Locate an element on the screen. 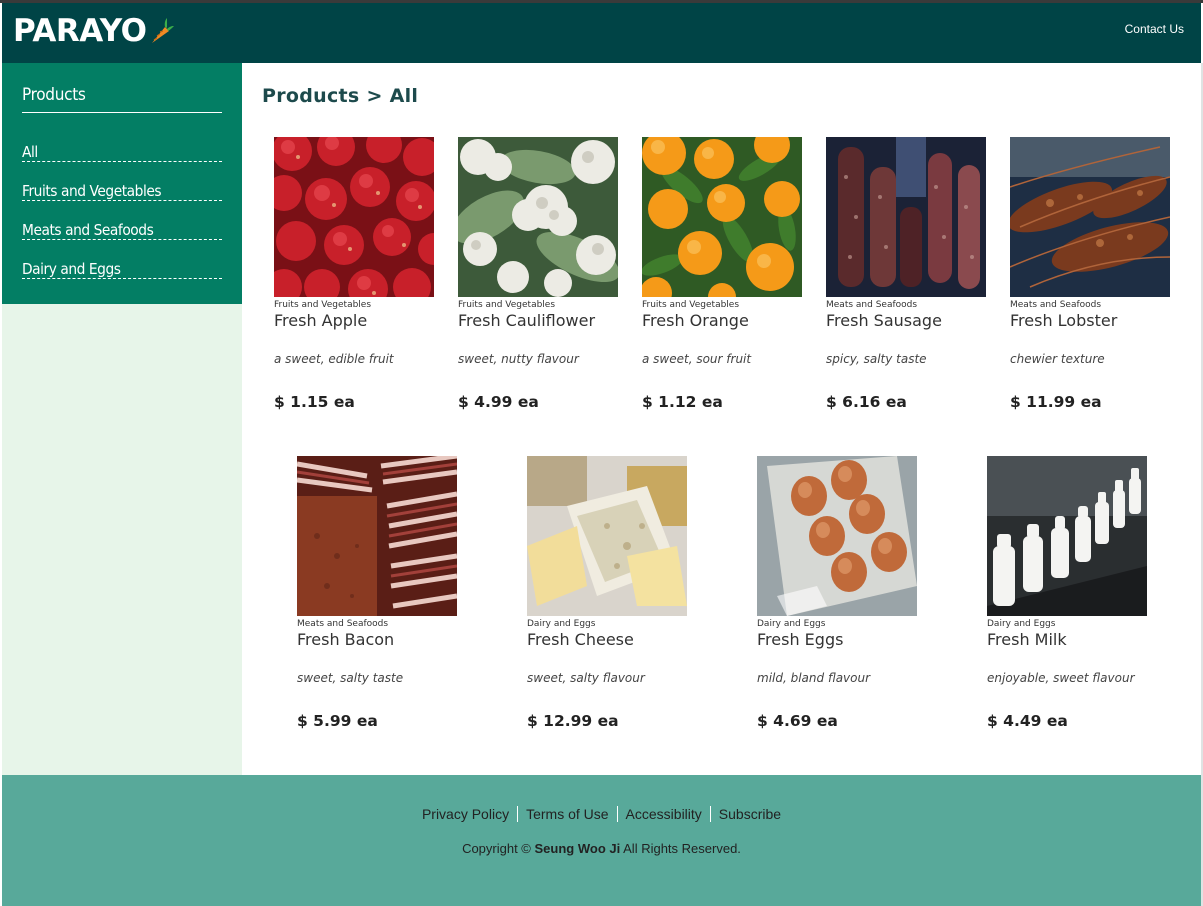  product-description: spicy, salty taste is located at coordinates (876, 359).